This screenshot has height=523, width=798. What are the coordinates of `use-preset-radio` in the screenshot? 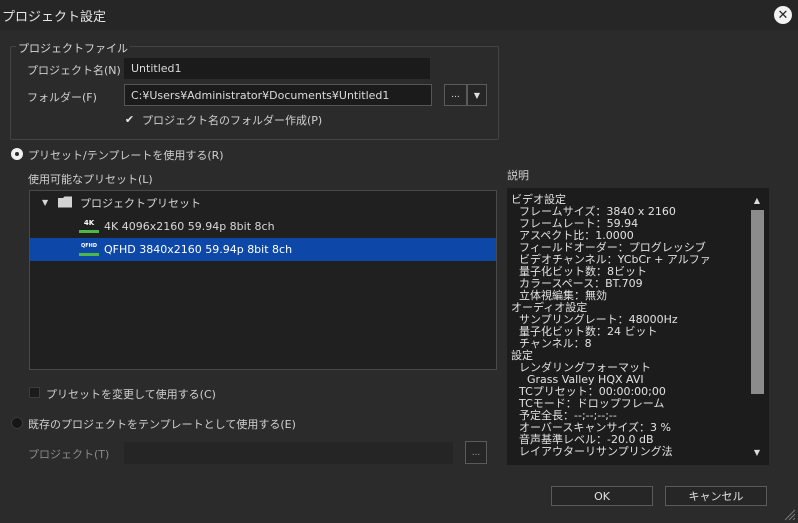 It's located at (17, 154).